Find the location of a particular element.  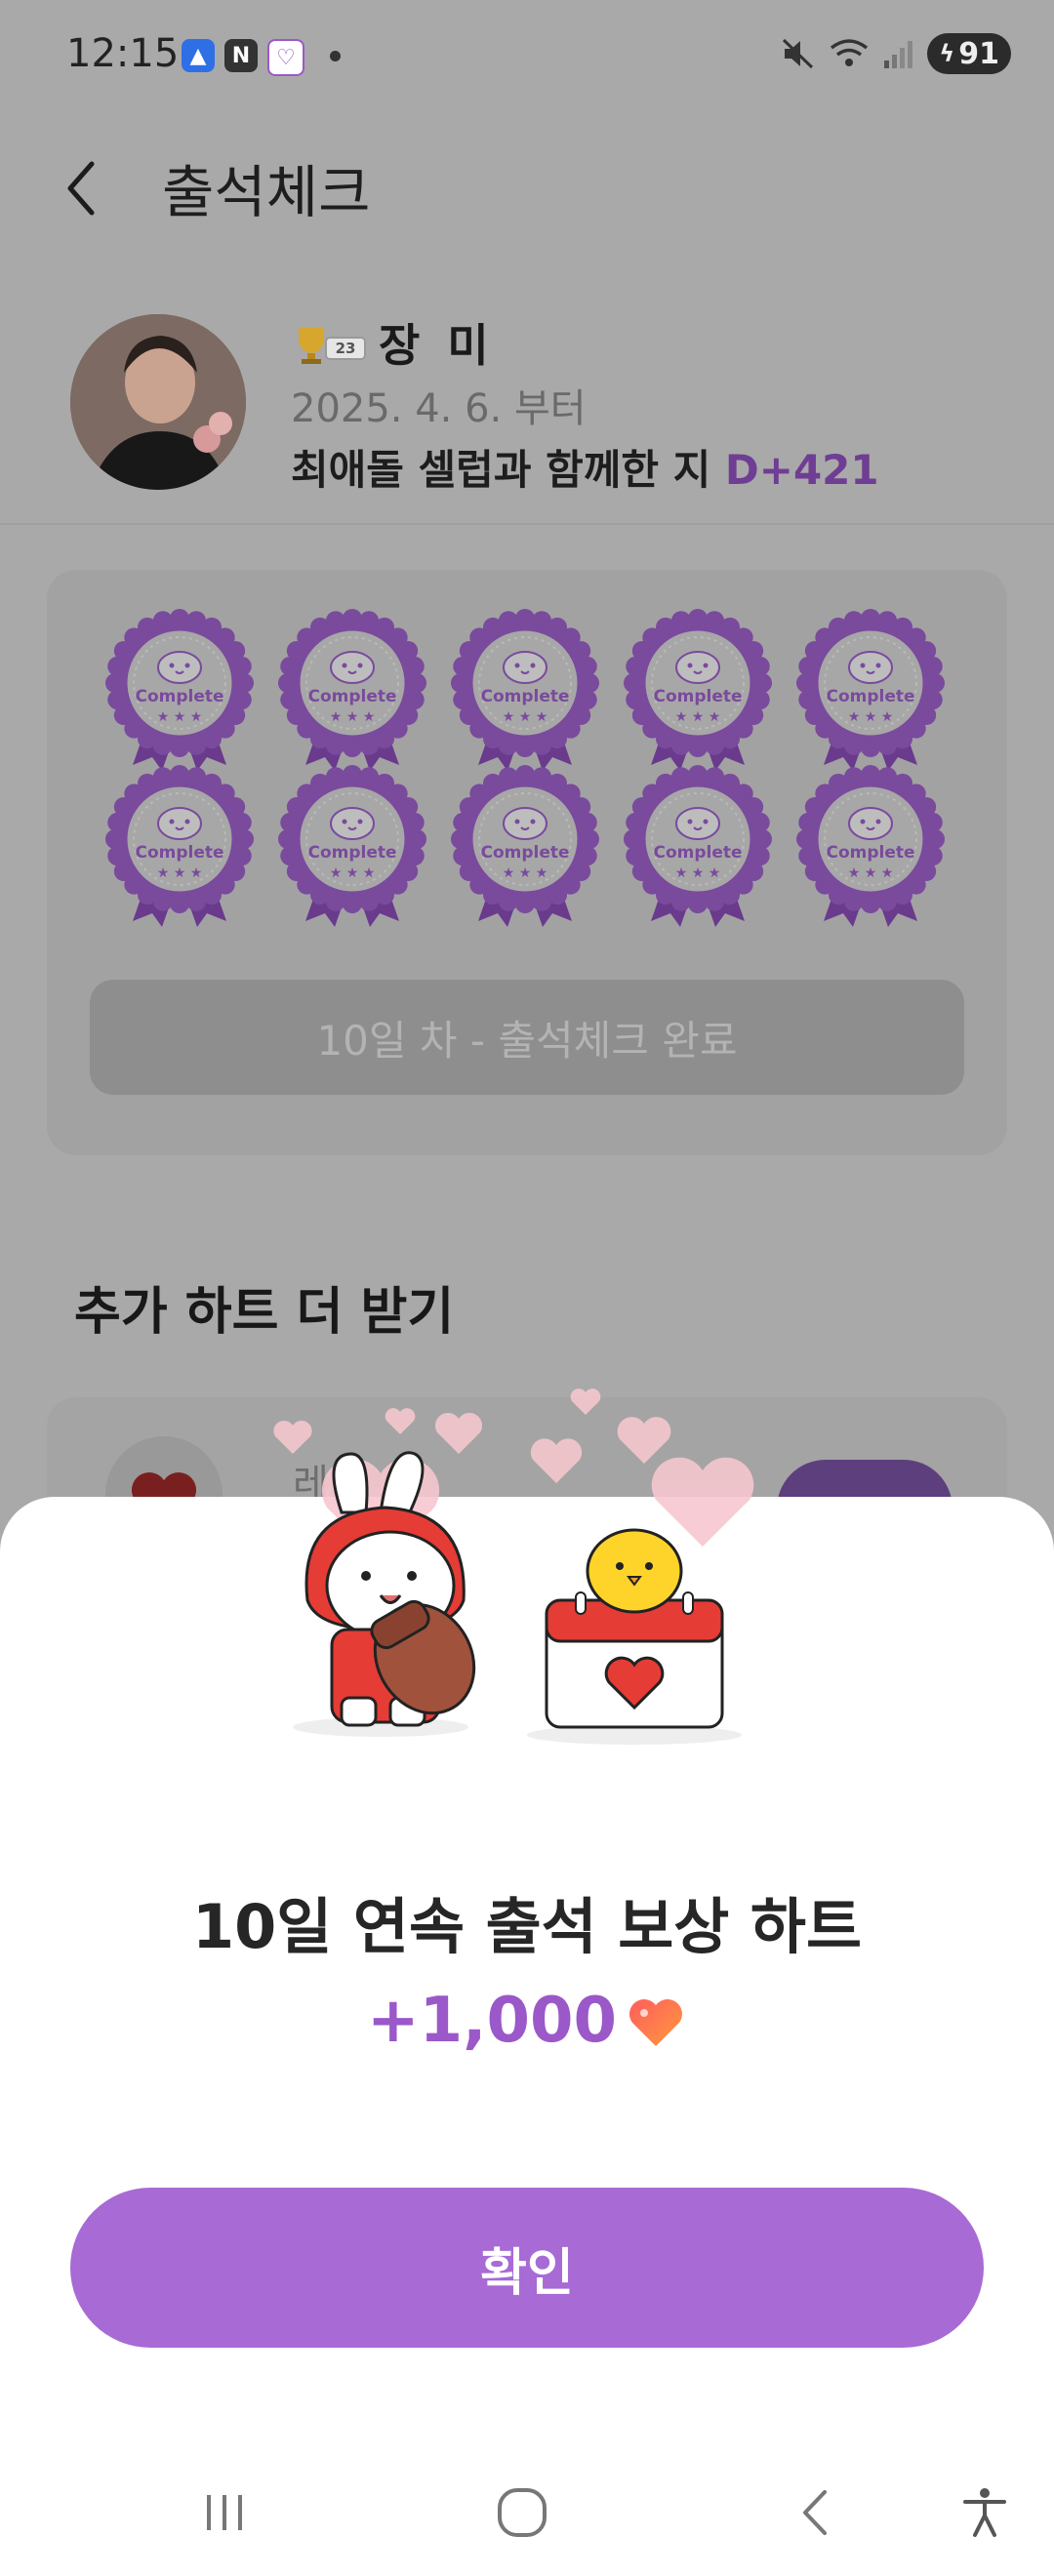

reward-title: 10일 연속 출석 보상 하트 is located at coordinates (527, 1926).